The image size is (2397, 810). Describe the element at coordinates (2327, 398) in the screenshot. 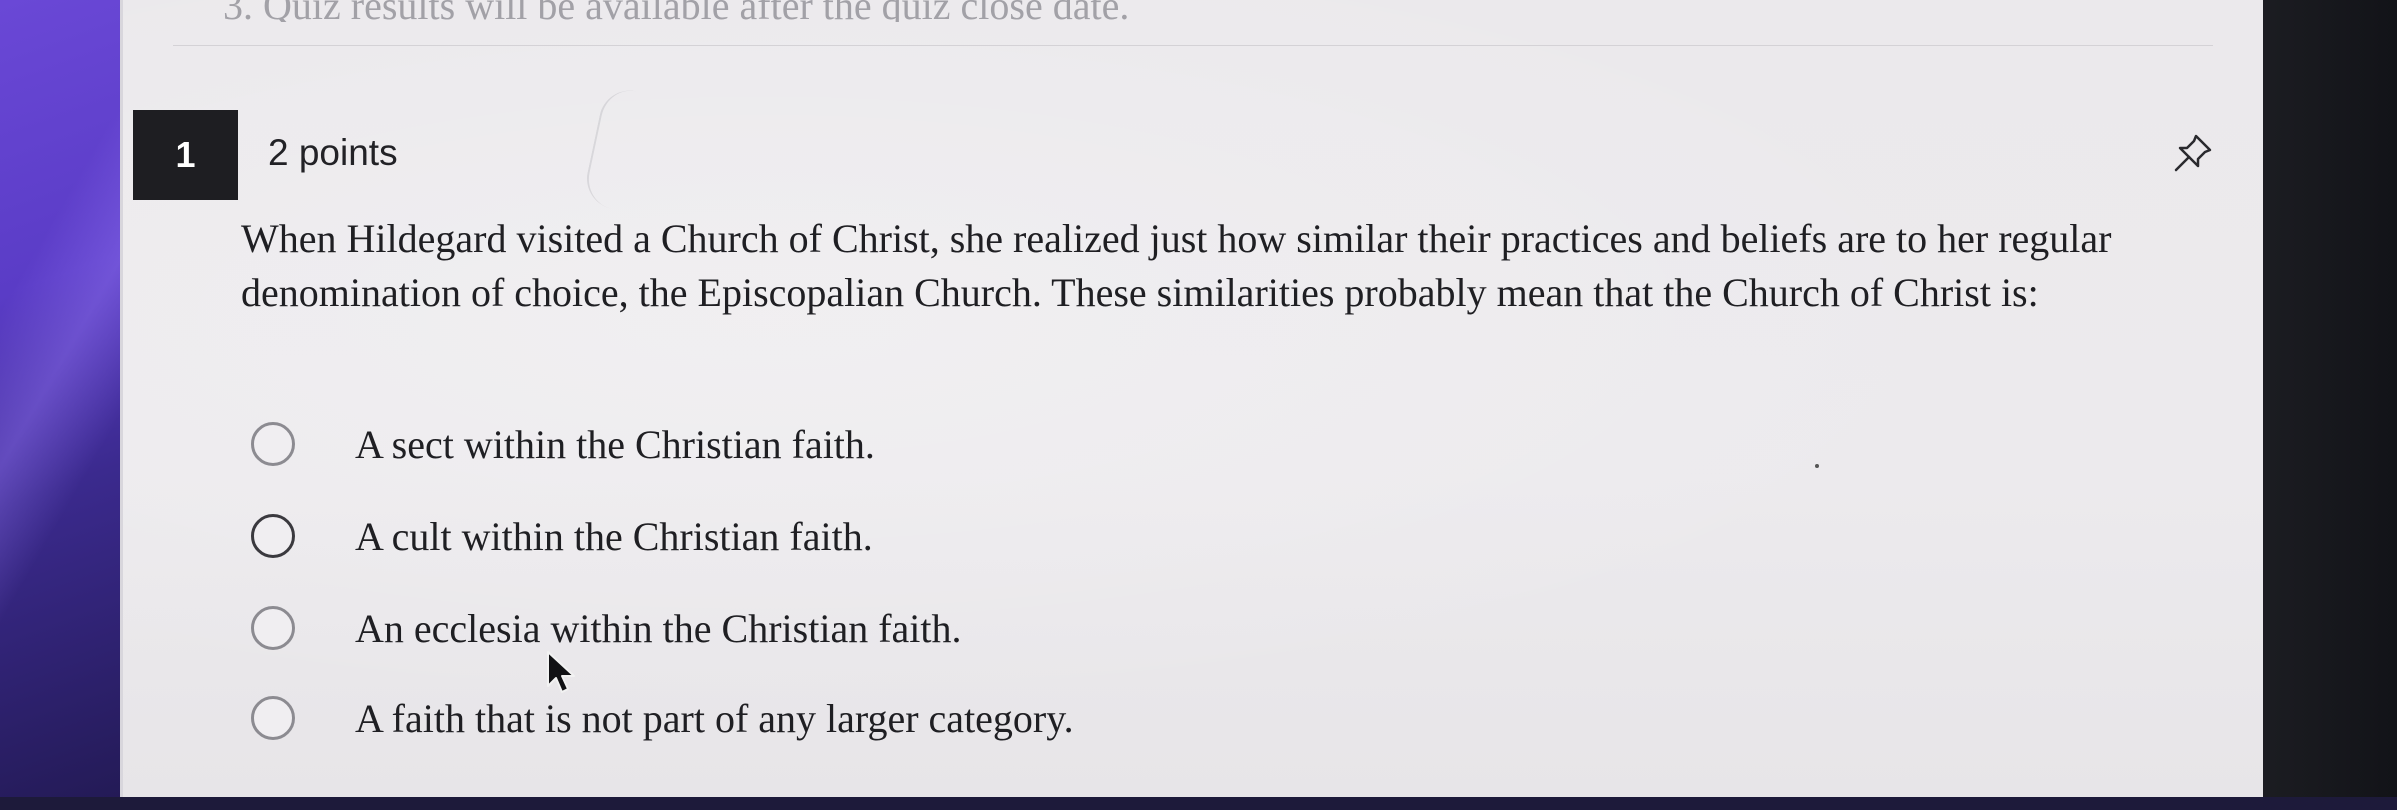

I see `screen-bezel-right` at that location.